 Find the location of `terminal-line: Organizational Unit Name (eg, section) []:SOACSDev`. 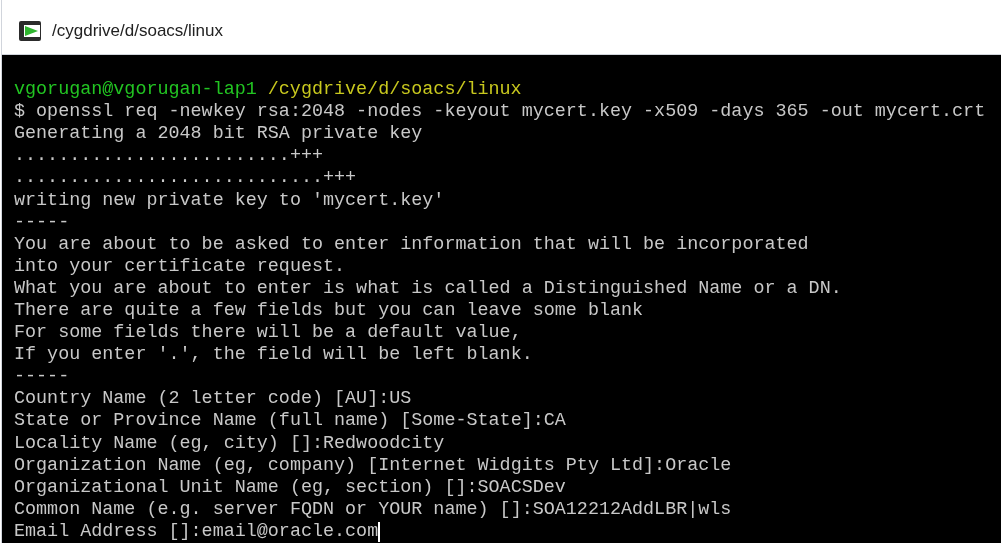

terminal-line: Organizational Unit Name (eg, section) []:SOACSDev is located at coordinates (290, 487).